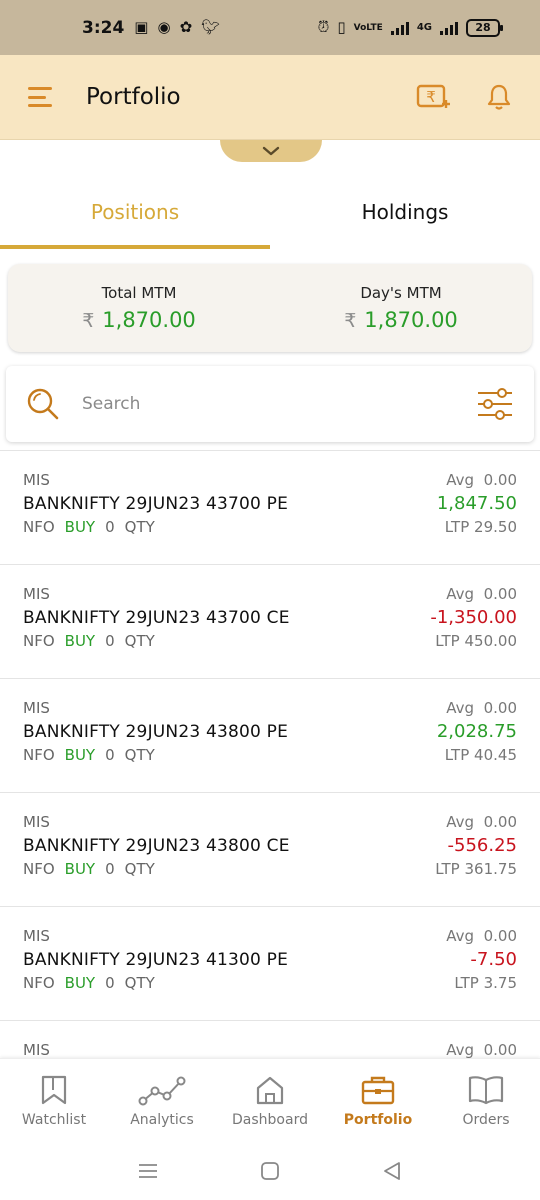 The width and height of the screenshot is (540, 1200). Describe the element at coordinates (141, 27) in the screenshot. I see `calendar-notification-icon: ▣` at that location.